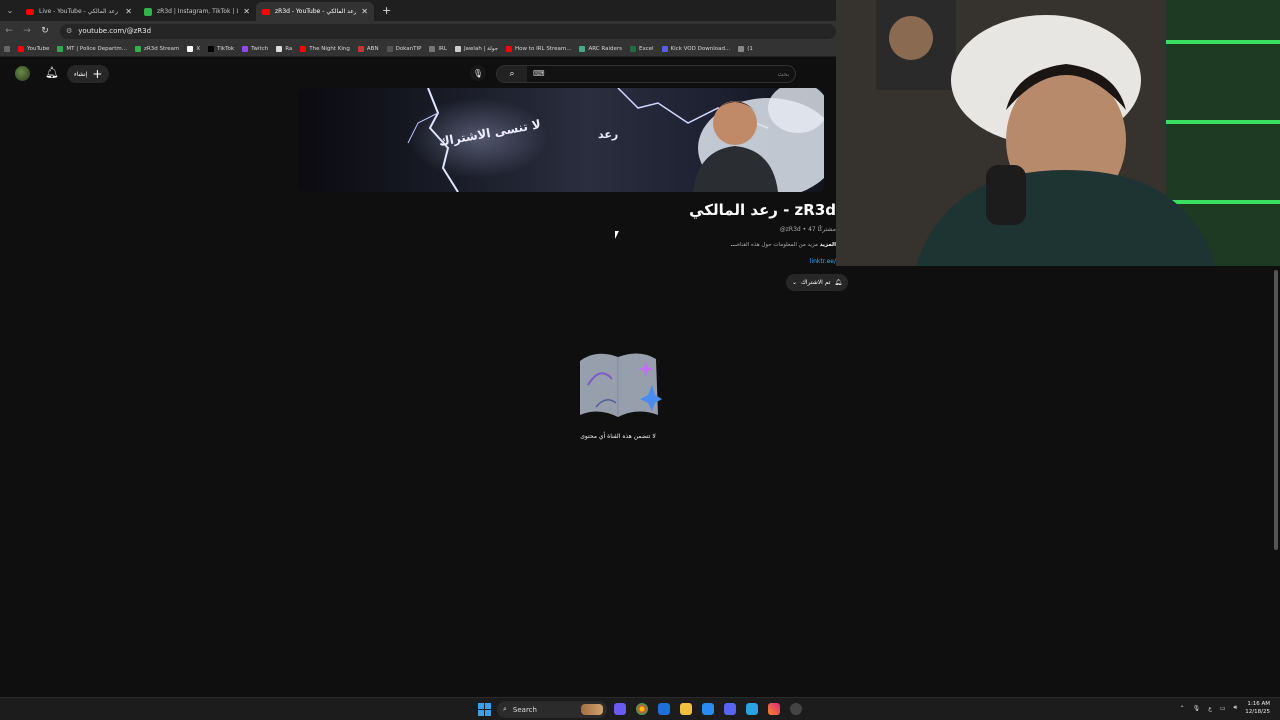 The width and height of the screenshot is (1280, 720). I want to click on bookmark-item: YouTube, so click(34, 48).